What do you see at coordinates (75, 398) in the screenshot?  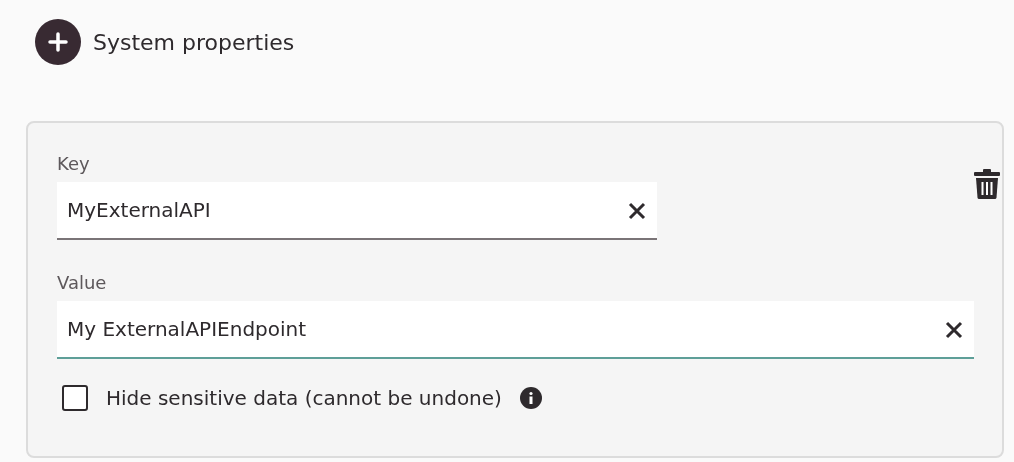 I see `checkbox` at bounding box center [75, 398].